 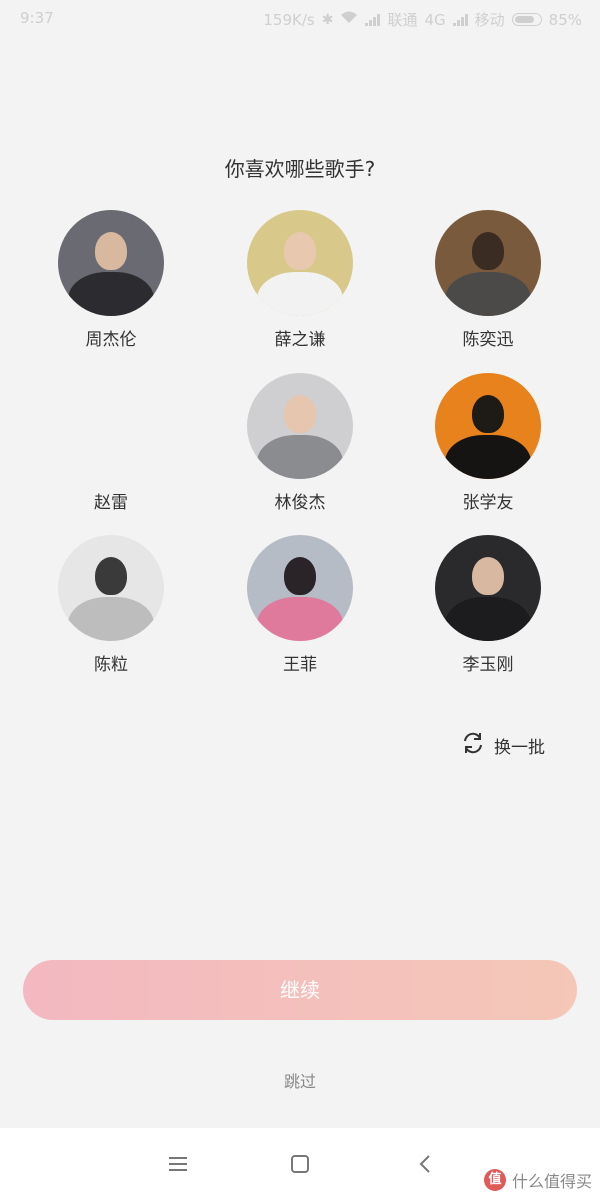 I want to click on skip-link: 跳过, so click(x=300, y=1080).